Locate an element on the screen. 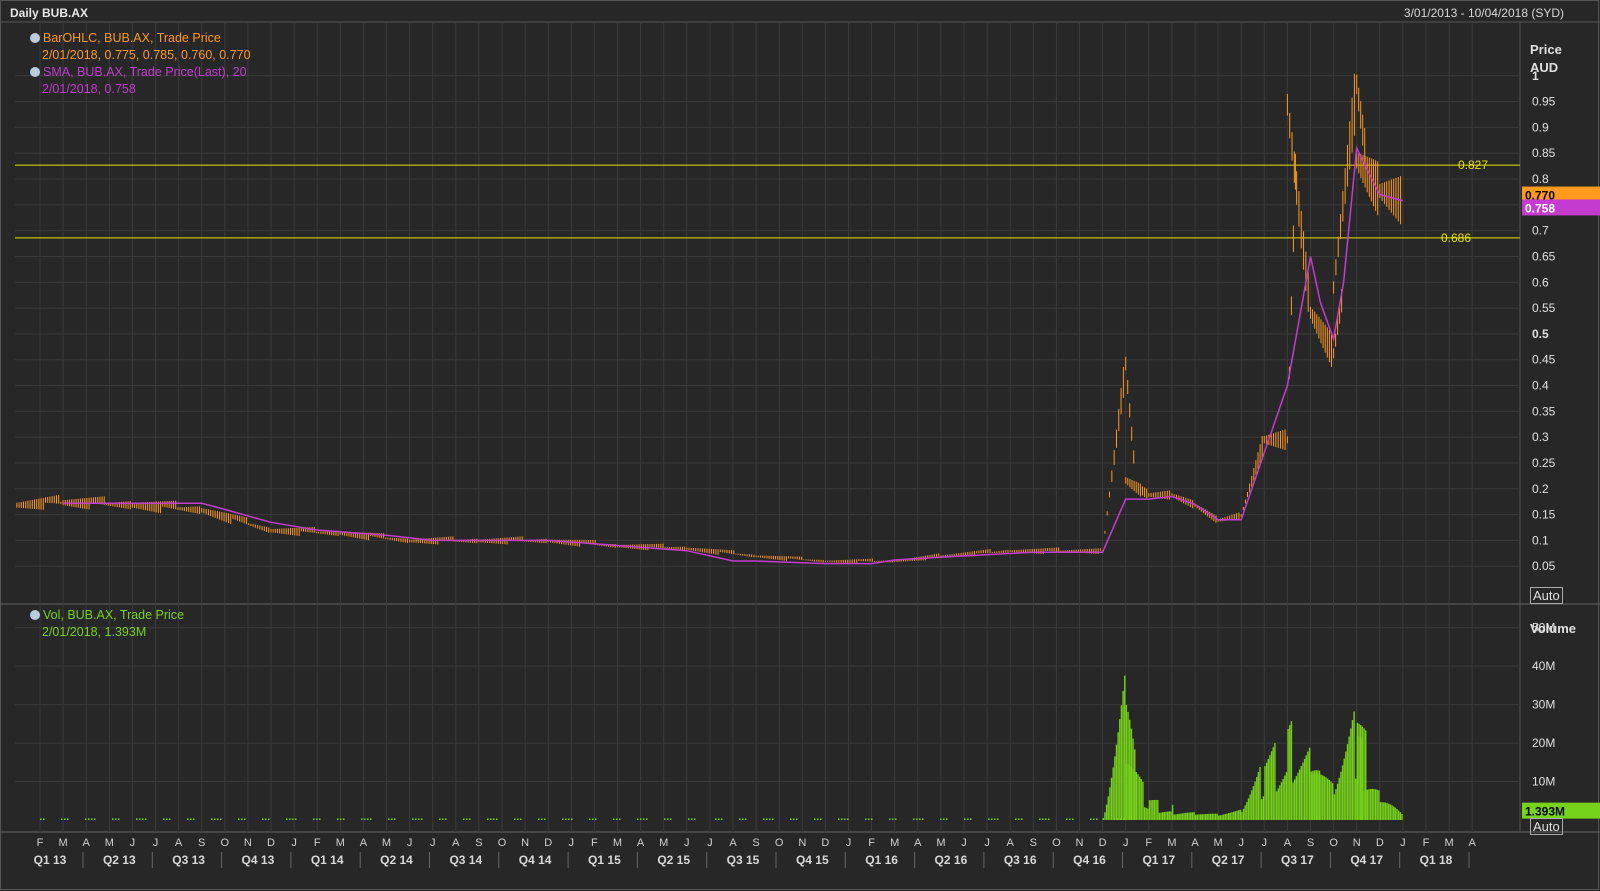 The image size is (1600, 891). volume-legend-row: Vol, BUB.AX, Trade Price is located at coordinates (107, 615).